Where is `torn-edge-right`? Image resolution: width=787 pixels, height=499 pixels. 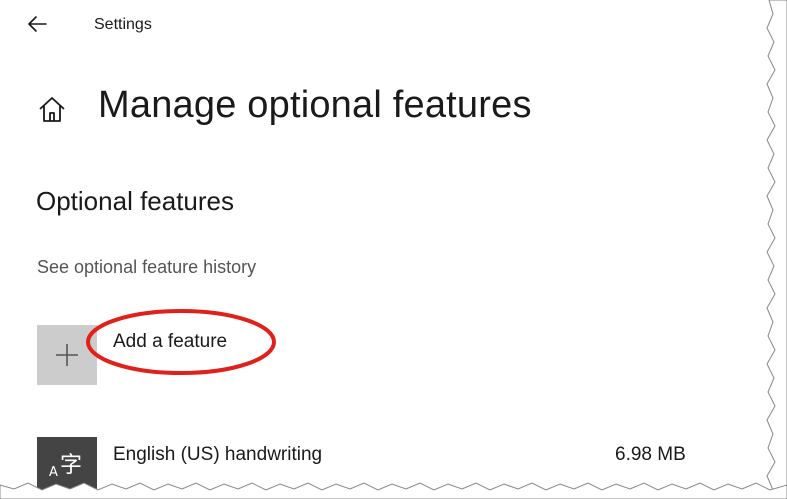 torn-edge-right is located at coordinates (776, 249).